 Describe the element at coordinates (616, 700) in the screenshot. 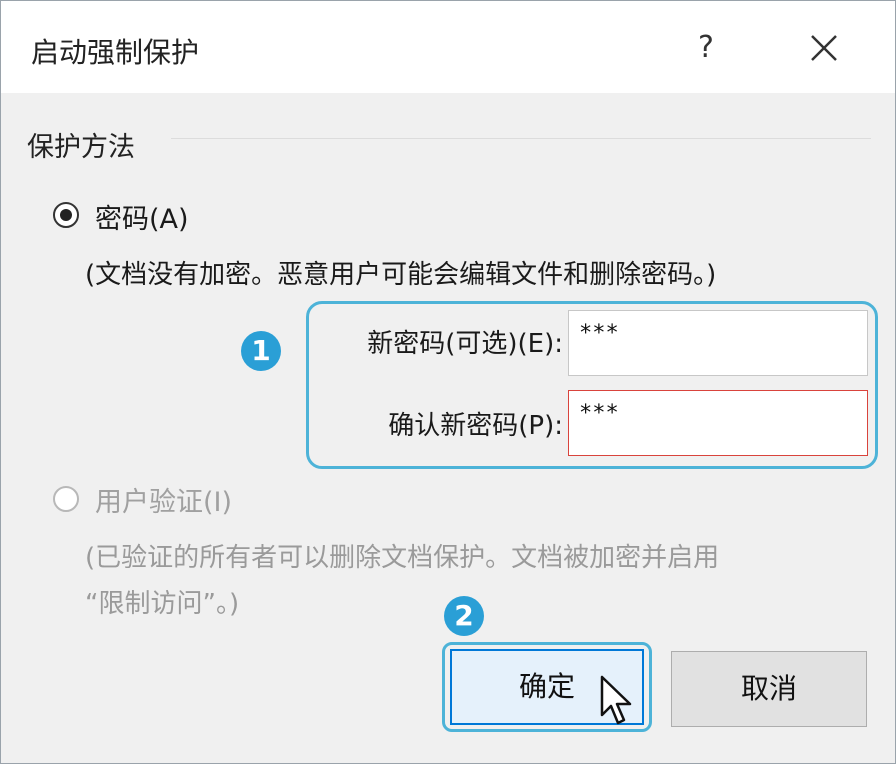

I see `mouse-pointer-icon` at that location.